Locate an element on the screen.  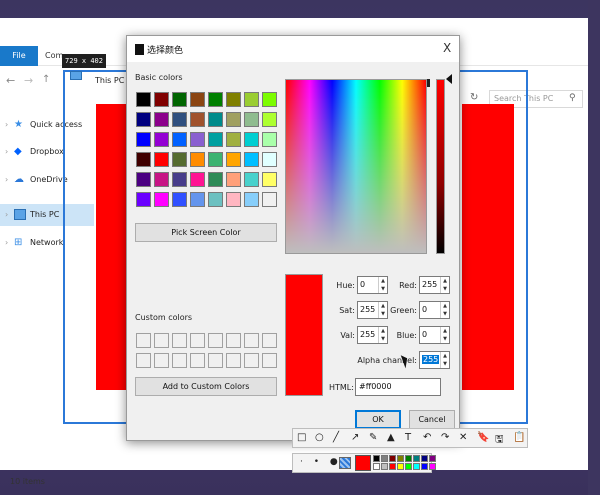
html-hex-field: #ff0000 is located at coordinates (398, 387).